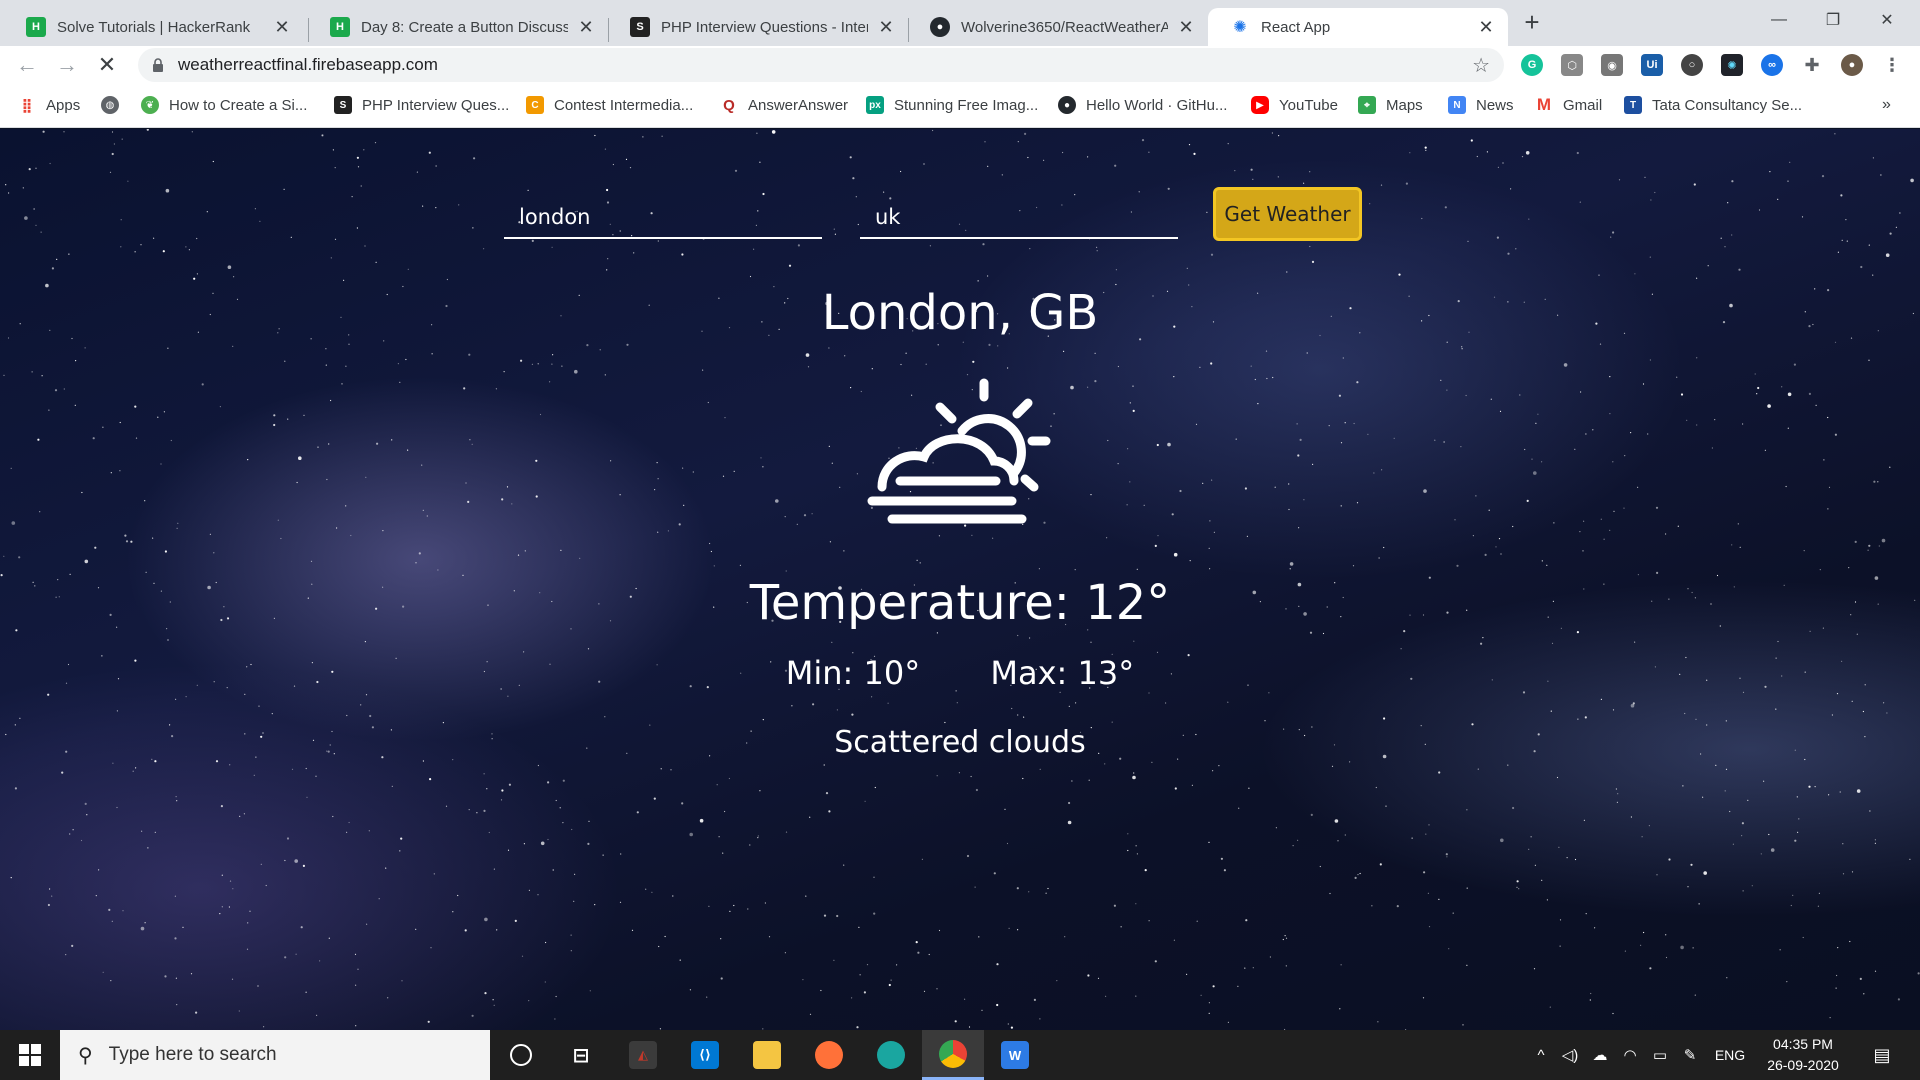 The width and height of the screenshot is (1920, 1080). What do you see at coordinates (891, 1055) in the screenshot?
I see `edge-icon` at bounding box center [891, 1055].